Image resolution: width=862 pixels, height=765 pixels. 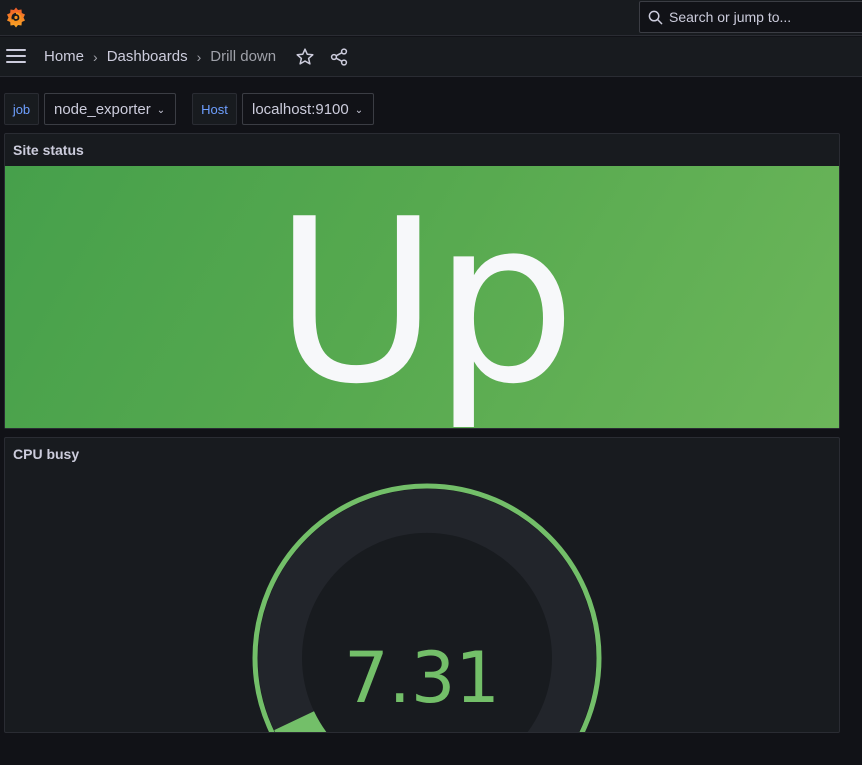 I want to click on gauge-value-arc, so click(x=300, y=721).